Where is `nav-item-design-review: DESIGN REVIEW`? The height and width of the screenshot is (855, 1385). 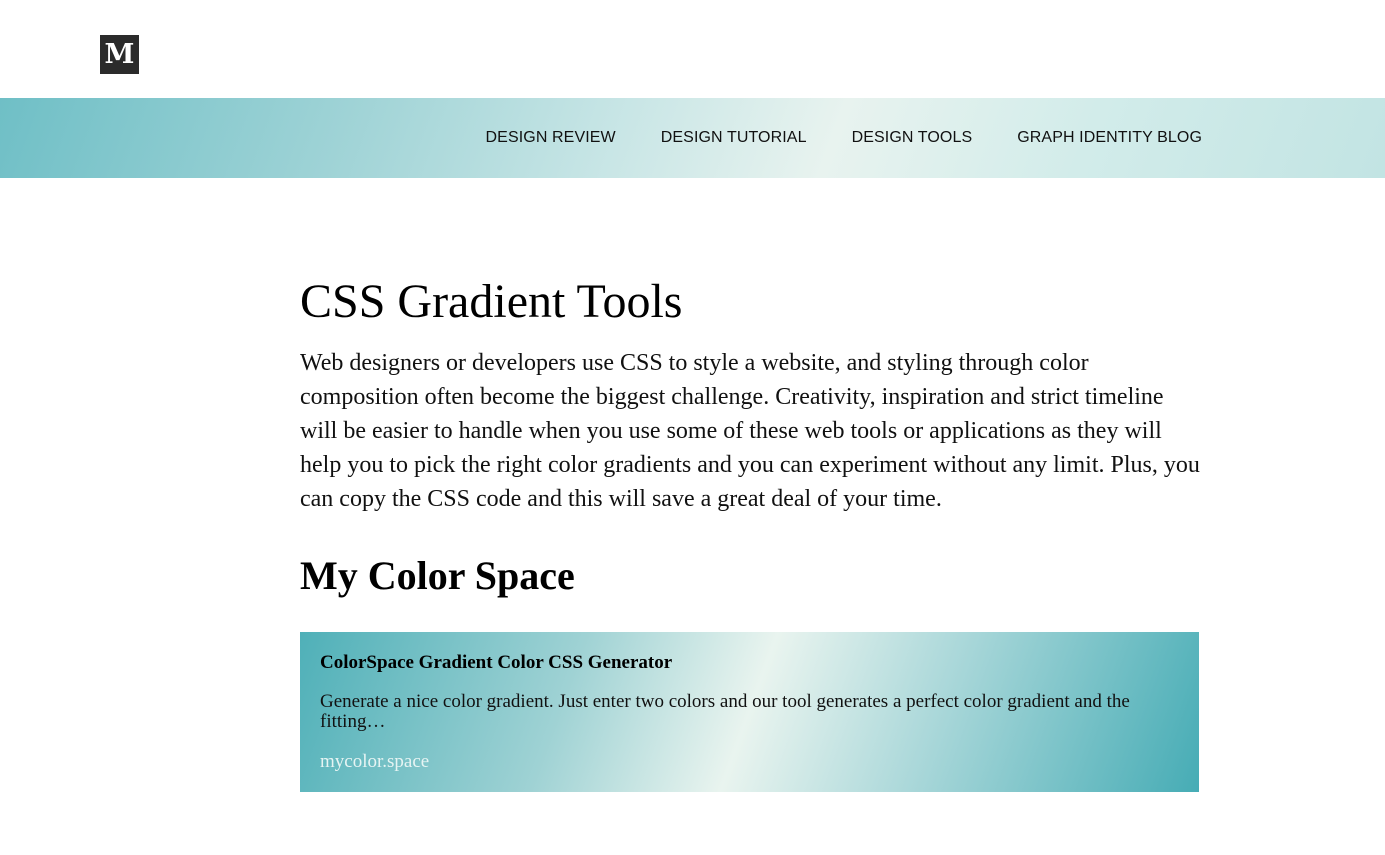
nav-item-design-review: DESIGN REVIEW is located at coordinates (551, 138).